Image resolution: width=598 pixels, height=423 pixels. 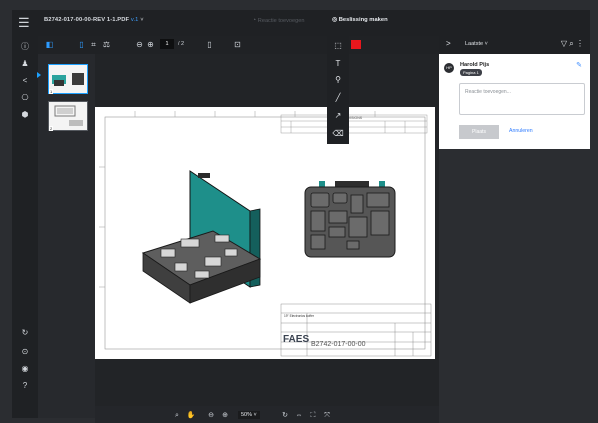 What do you see at coordinates (201, 237) in the screenshot?
I see `open-case-drawing` at bounding box center [201, 237].